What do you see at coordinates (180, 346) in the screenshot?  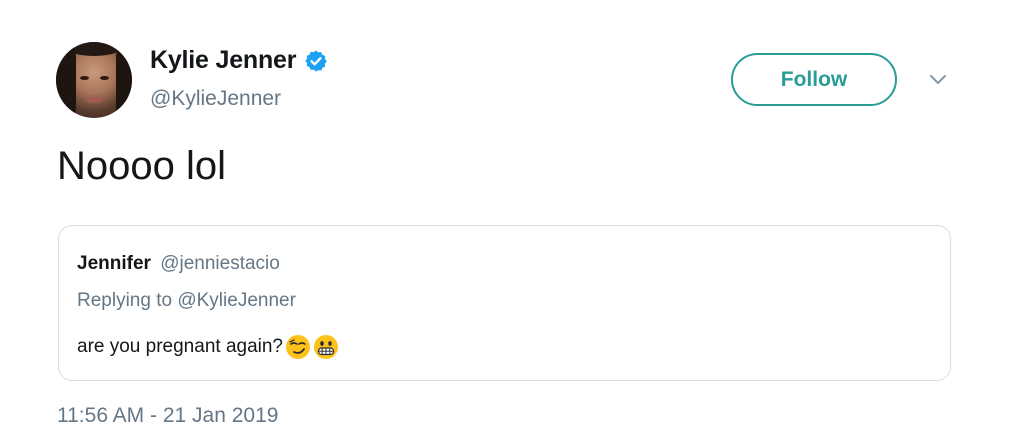 I see `quoted-tweet-text: are you pregnant again?` at bounding box center [180, 346].